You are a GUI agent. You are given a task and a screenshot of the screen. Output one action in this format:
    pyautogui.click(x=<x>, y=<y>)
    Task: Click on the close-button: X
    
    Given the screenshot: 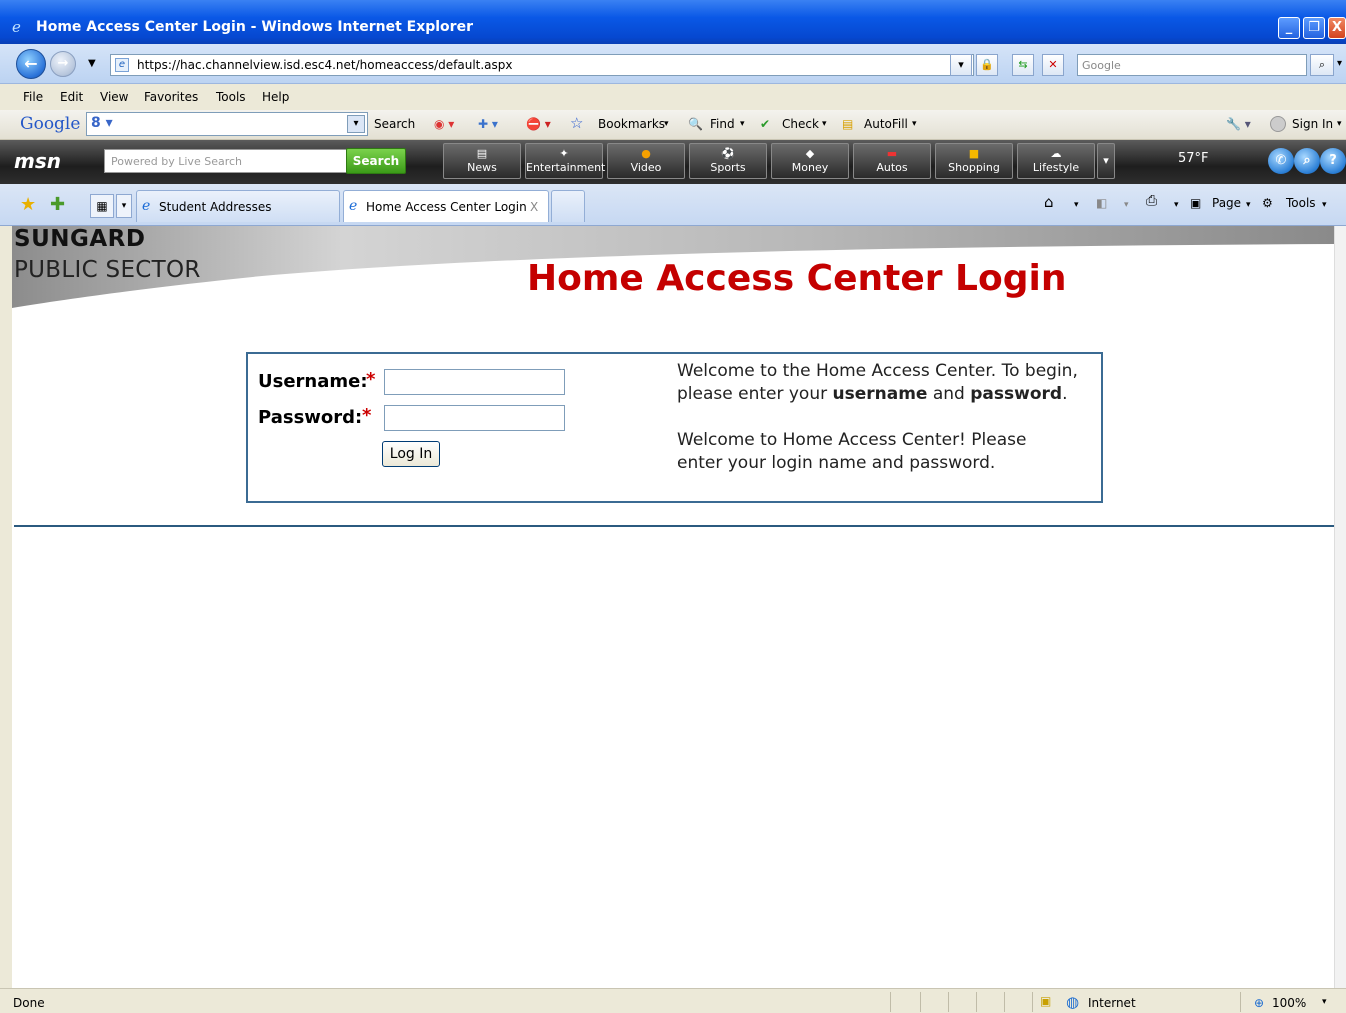 What is the action you would take?
    pyautogui.click(x=1337, y=28)
    